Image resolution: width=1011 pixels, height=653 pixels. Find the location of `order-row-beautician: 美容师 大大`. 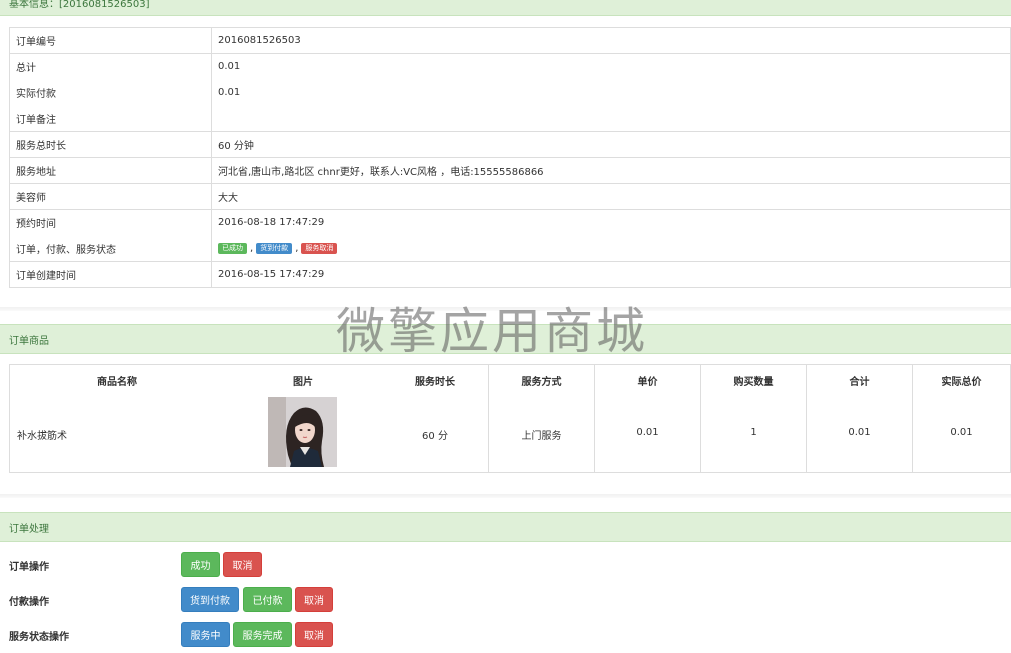

order-row-beautician: 美容师 大大 is located at coordinates (510, 196).